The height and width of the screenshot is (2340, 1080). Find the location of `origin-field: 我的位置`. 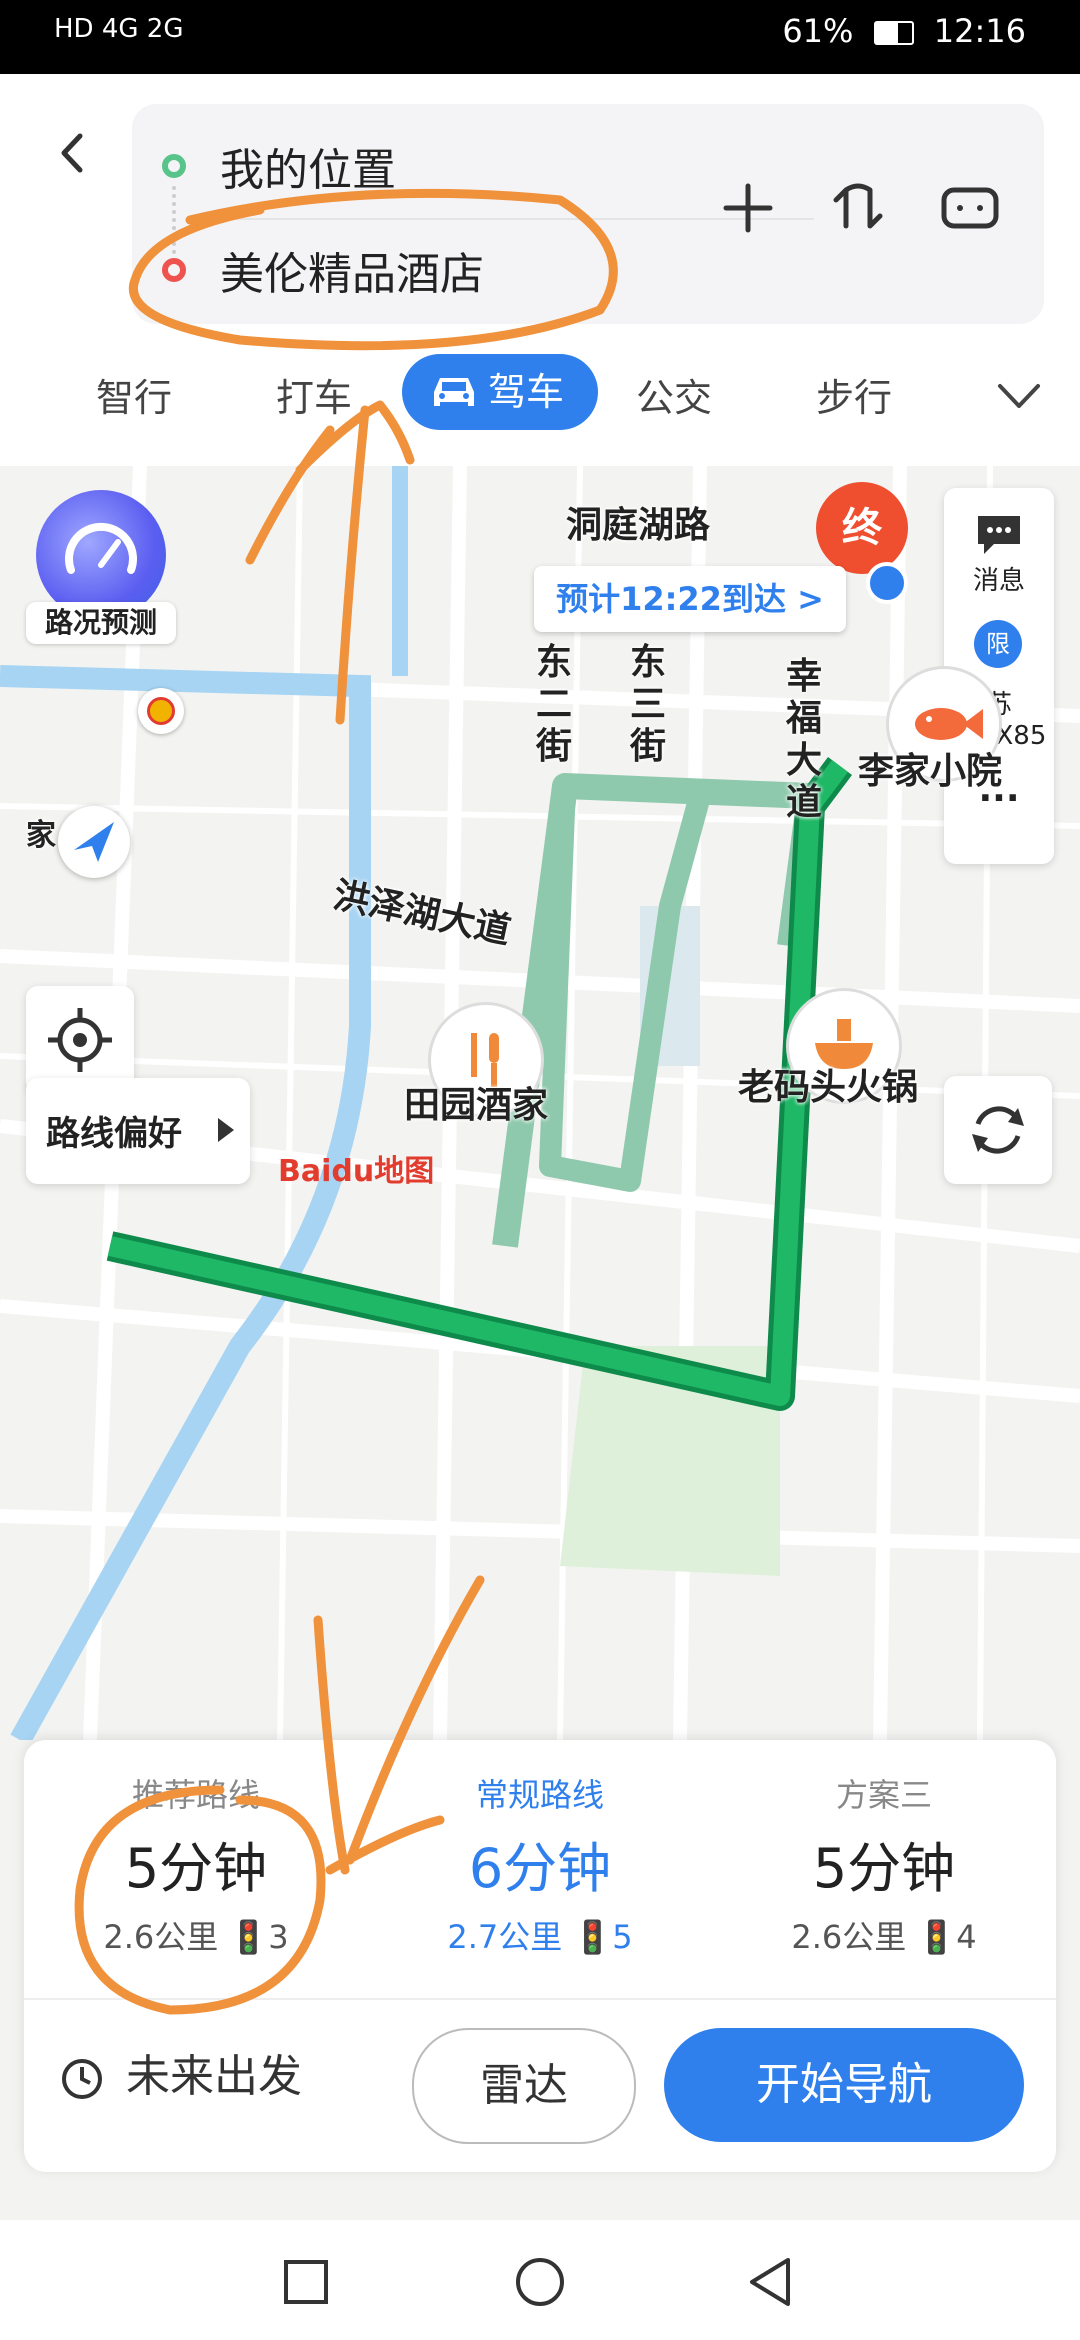

origin-field: 我的位置 is located at coordinates (308, 166).